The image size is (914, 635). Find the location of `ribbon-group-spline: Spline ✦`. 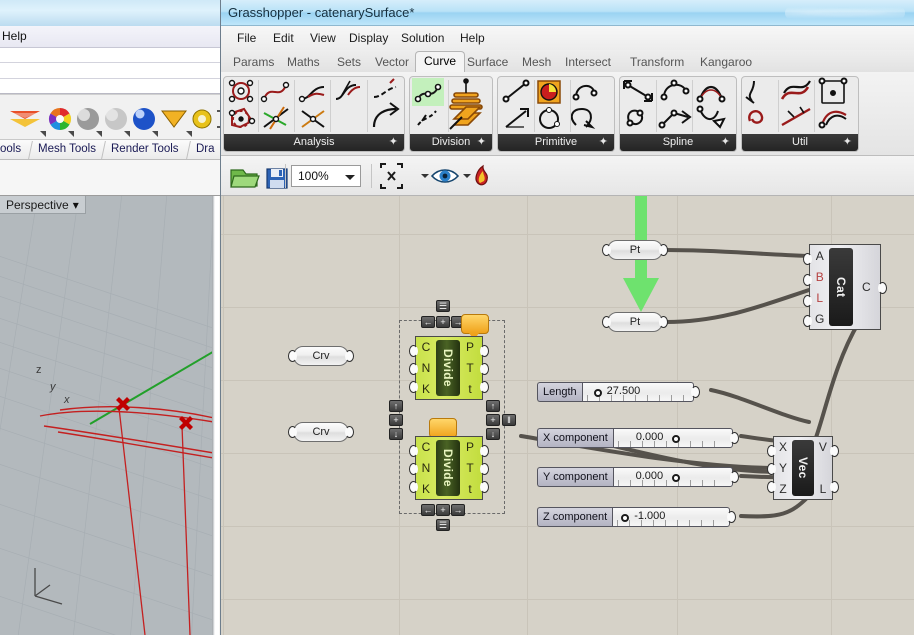

ribbon-group-spline: Spline ✦ is located at coordinates (678, 114).